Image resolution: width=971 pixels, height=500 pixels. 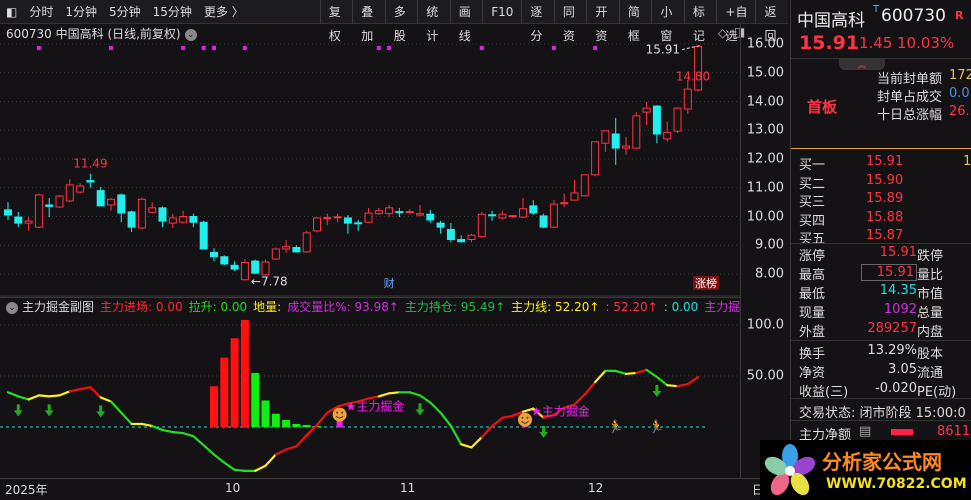 What do you see at coordinates (881, 330) in the screenshot?
I see `stat-row: 外盘 289257 内盘` at bounding box center [881, 330].